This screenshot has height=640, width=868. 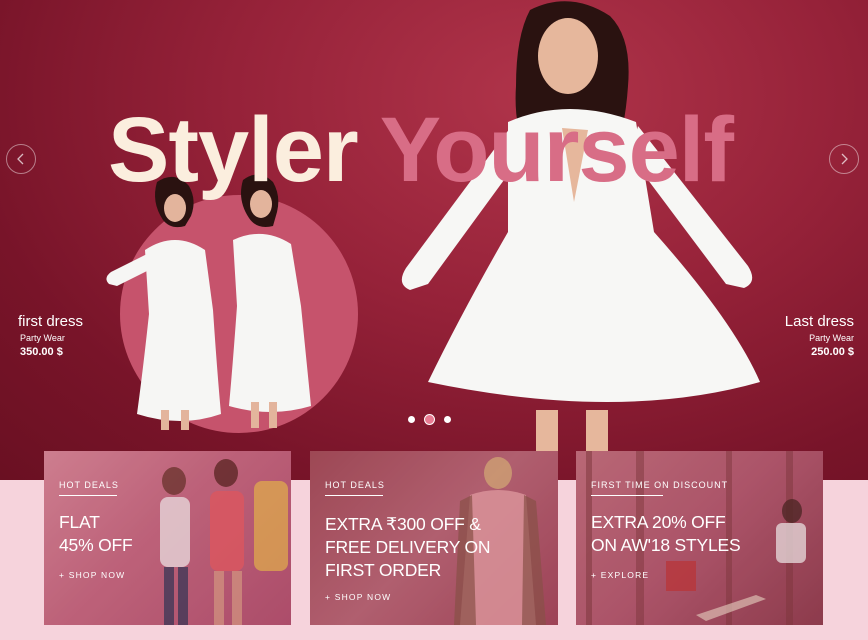 I want to click on right-product-category: Party Wear, so click(x=831, y=338).